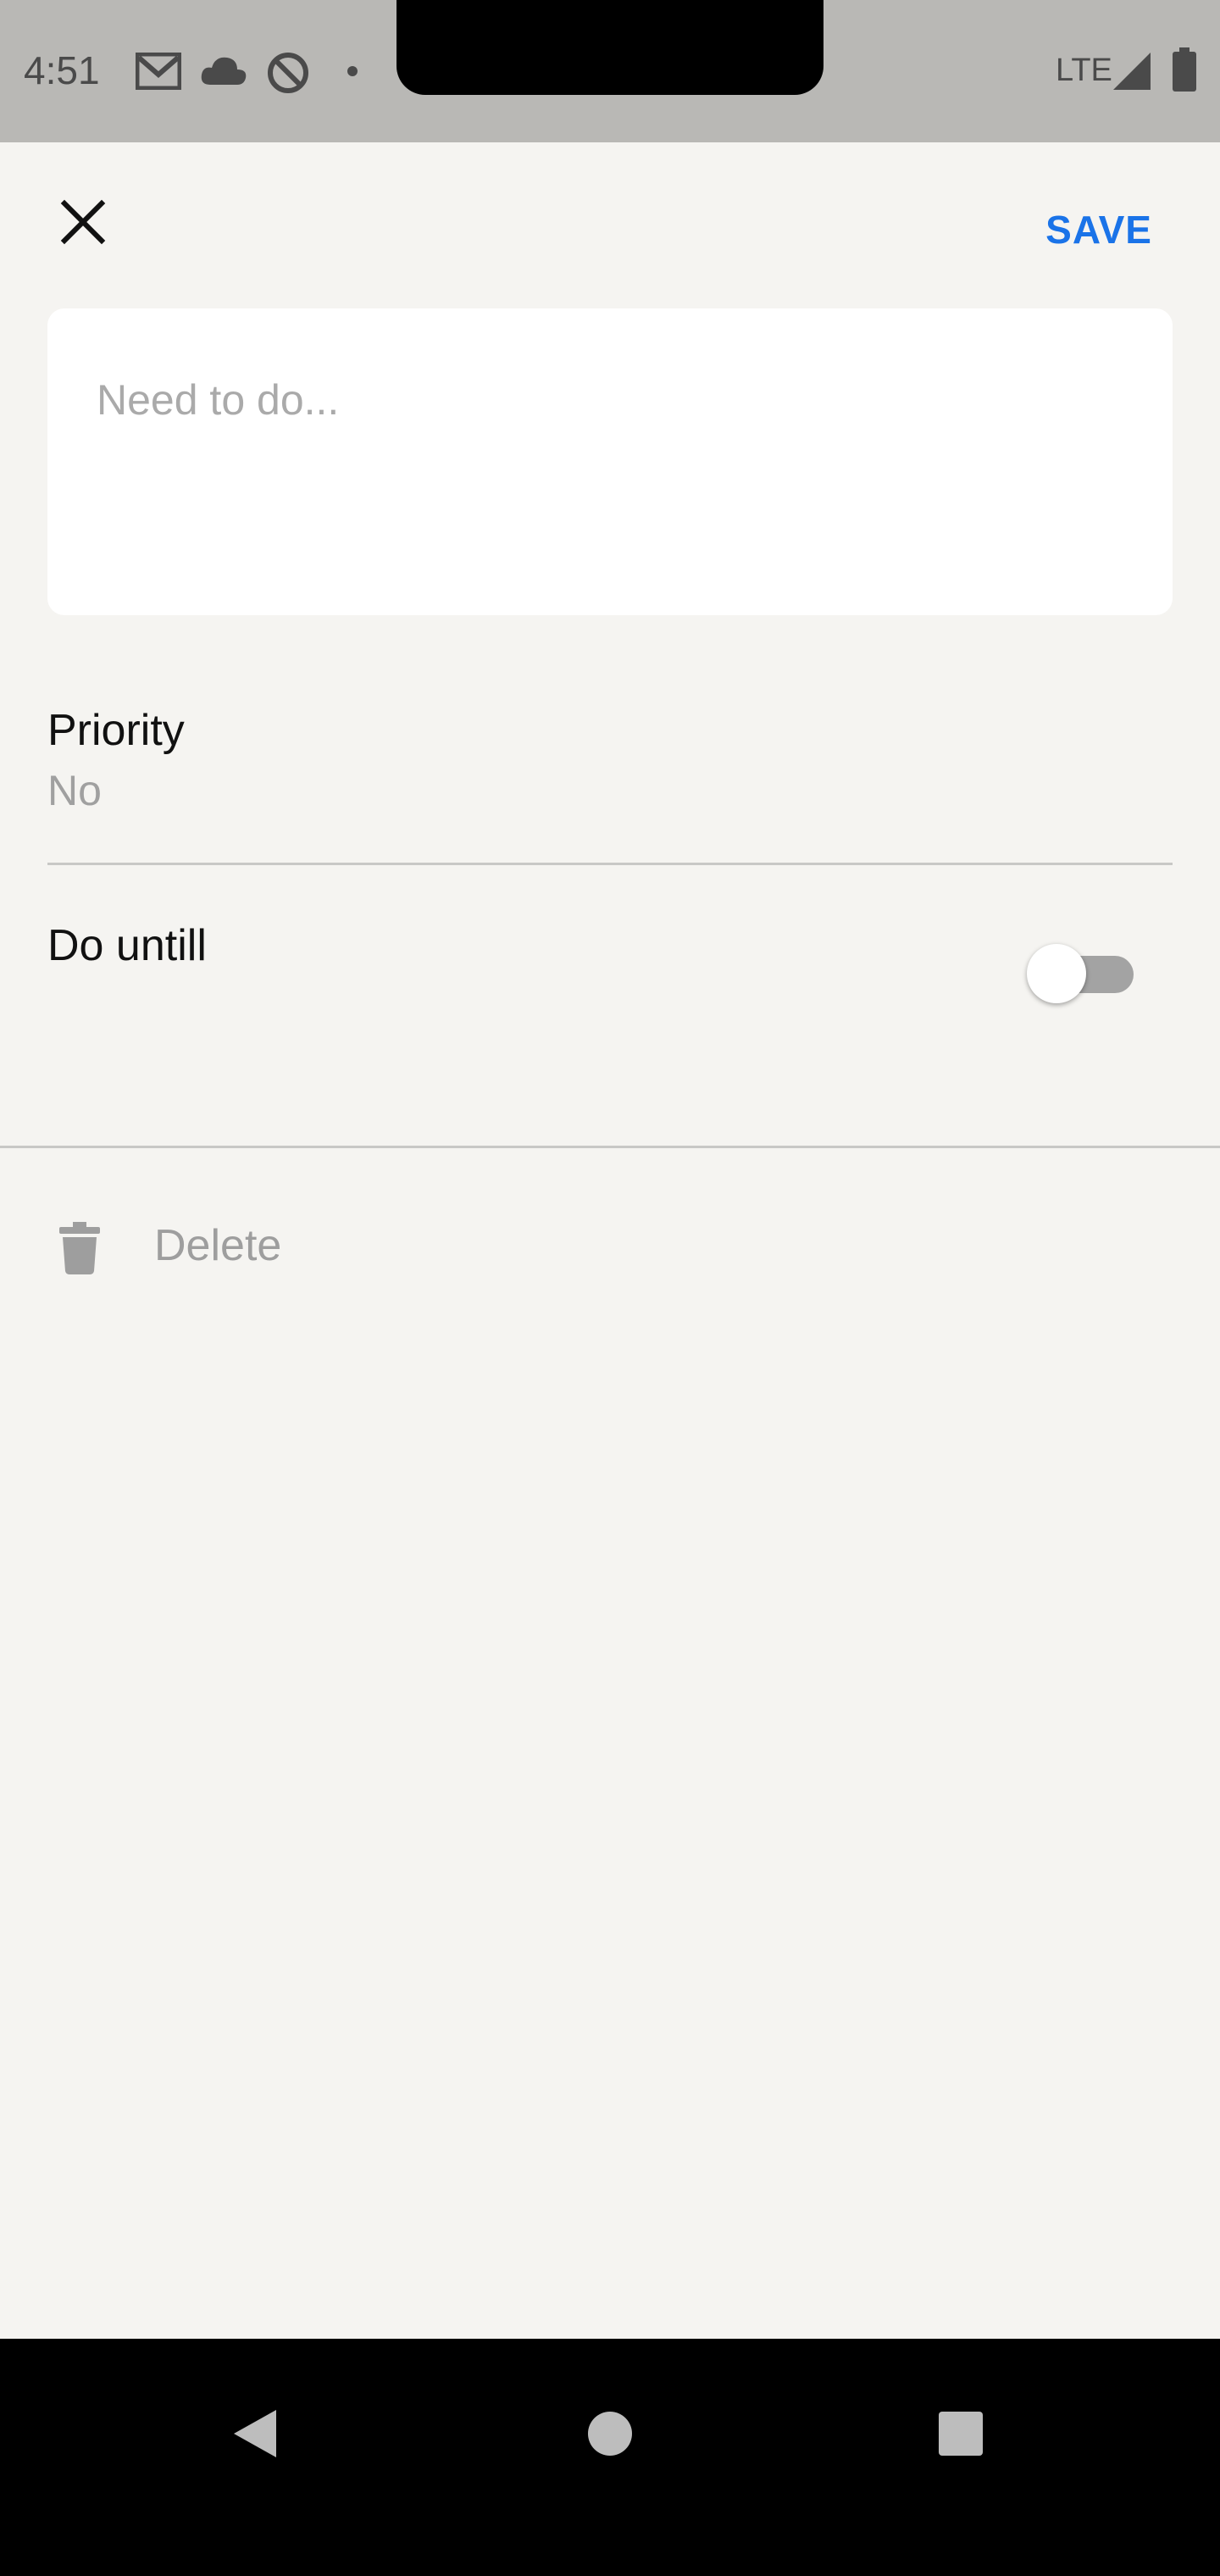 The width and height of the screenshot is (1220, 2576). I want to click on trash-icon, so click(79, 1248).